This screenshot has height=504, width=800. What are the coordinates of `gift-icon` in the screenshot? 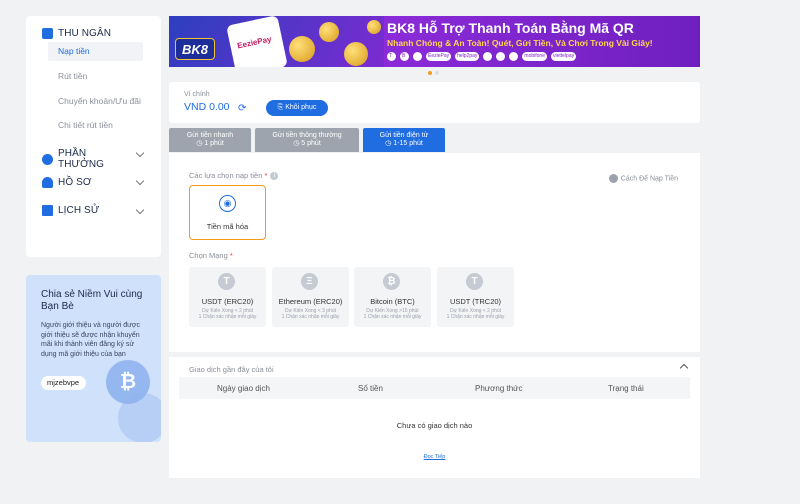 It's located at (47, 159).